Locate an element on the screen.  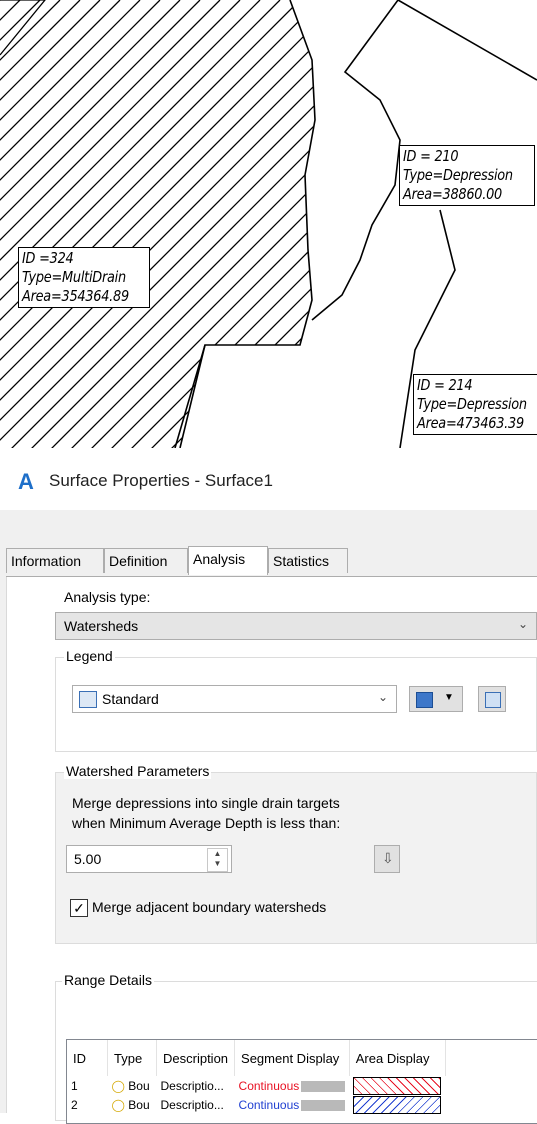
tab-analysis: Analysis is located at coordinates (228, 560).